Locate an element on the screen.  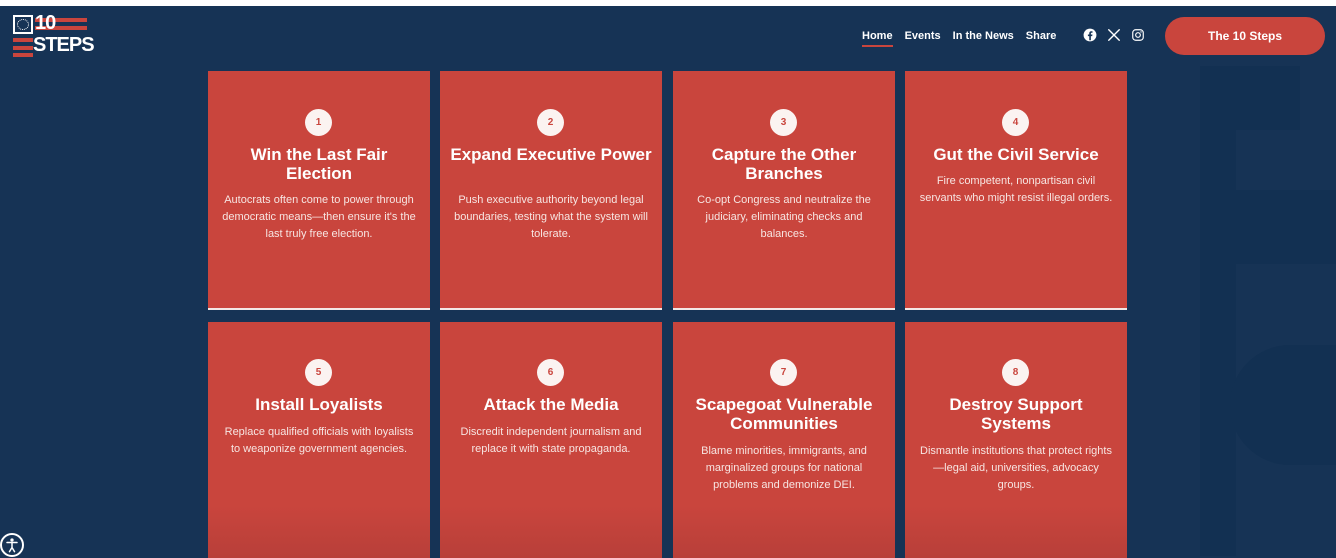
step-title: Scapegoat Vulnerable Communities is located at coordinates (784, 414).